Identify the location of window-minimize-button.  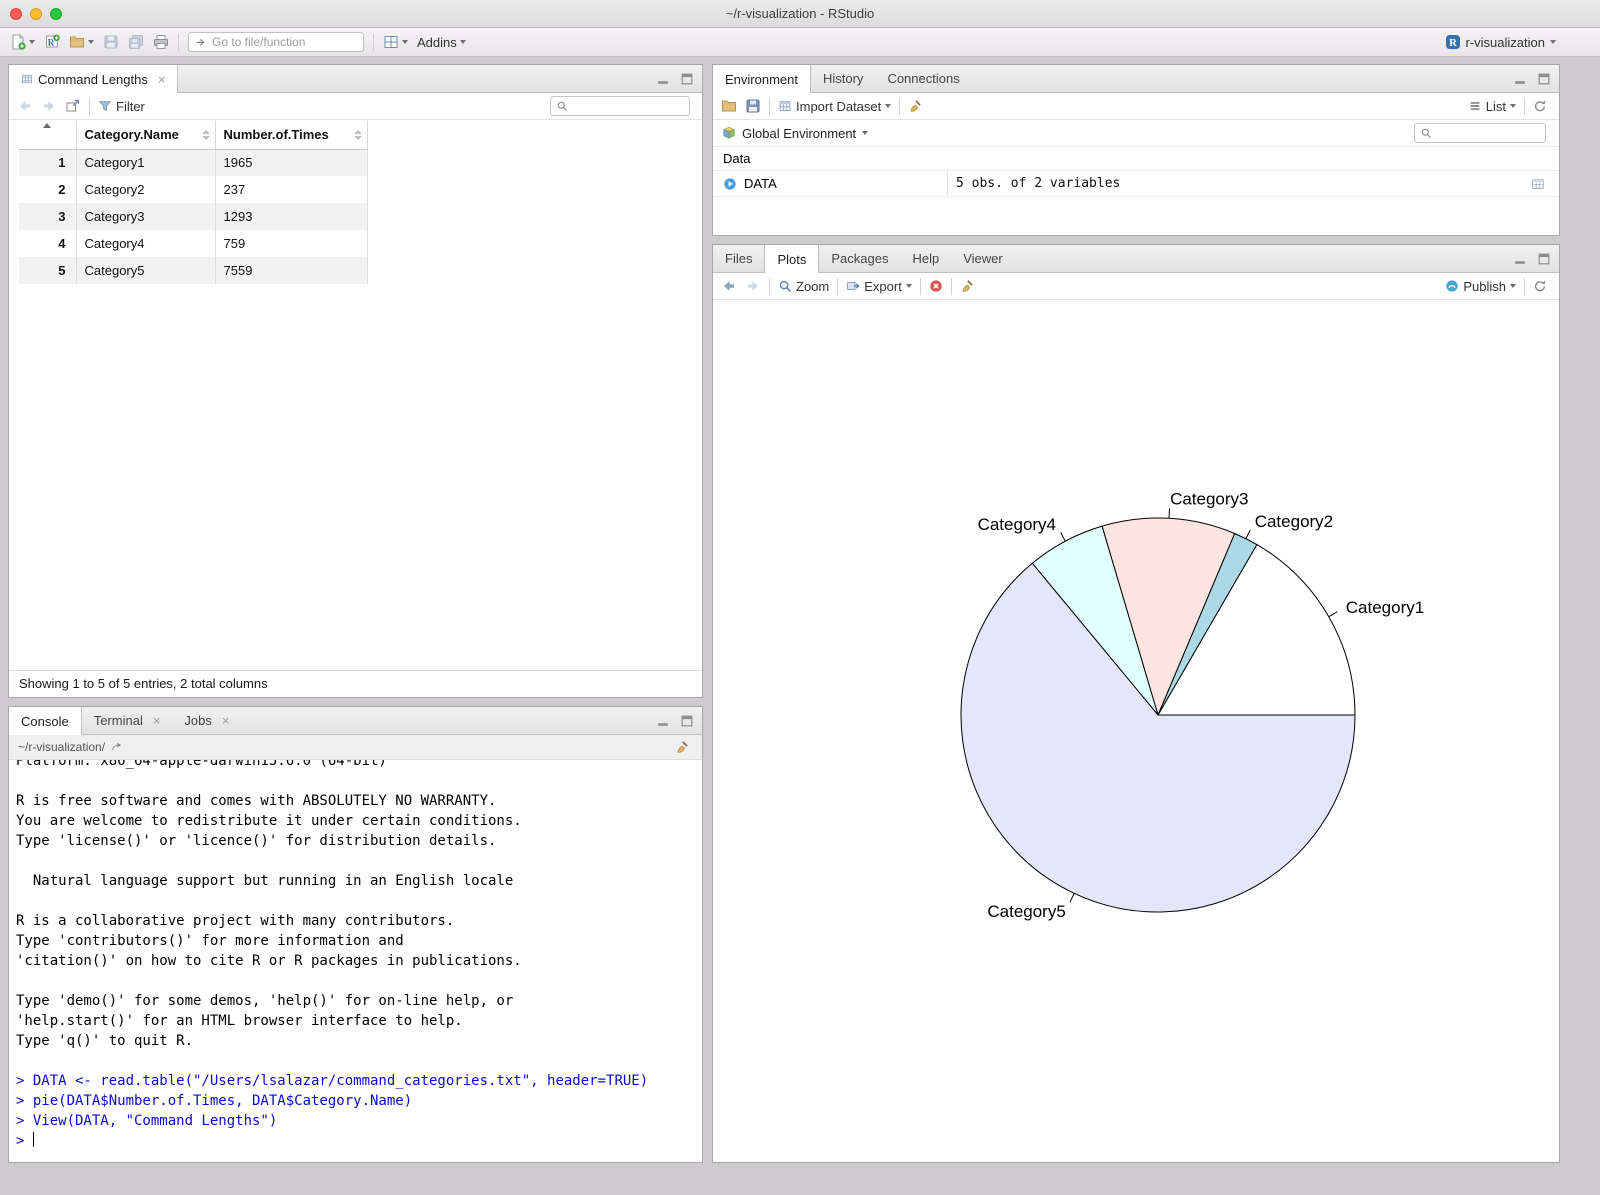
(36, 14).